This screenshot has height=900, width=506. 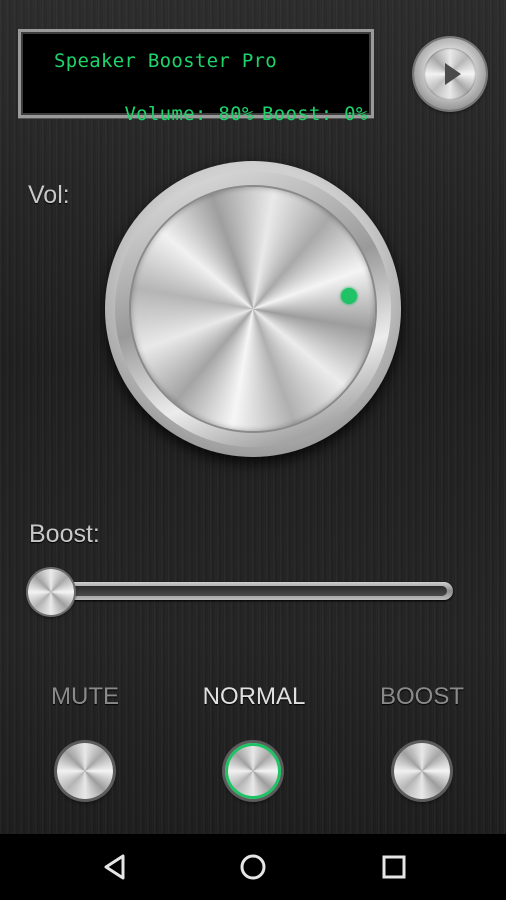 What do you see at coordinates (166, 61) in the screenshot?
I see `lcd-title: Speaker Booster Pro` at bounding box center [166, 61].